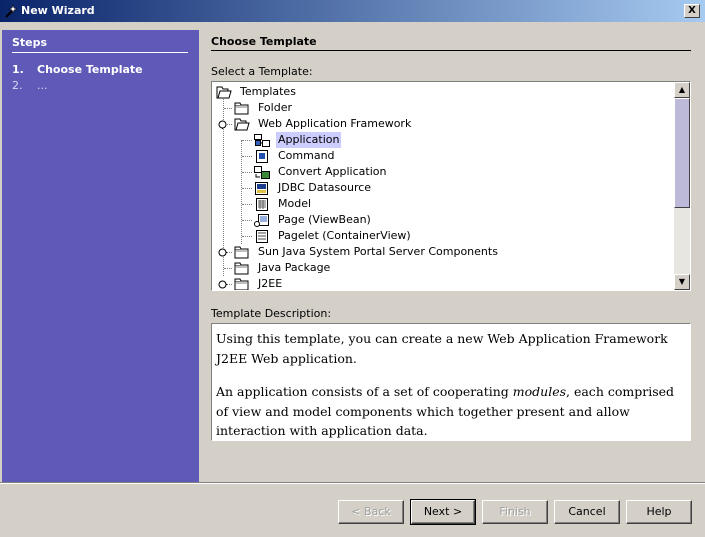  I want to click on model-icon, so click(262, 204).